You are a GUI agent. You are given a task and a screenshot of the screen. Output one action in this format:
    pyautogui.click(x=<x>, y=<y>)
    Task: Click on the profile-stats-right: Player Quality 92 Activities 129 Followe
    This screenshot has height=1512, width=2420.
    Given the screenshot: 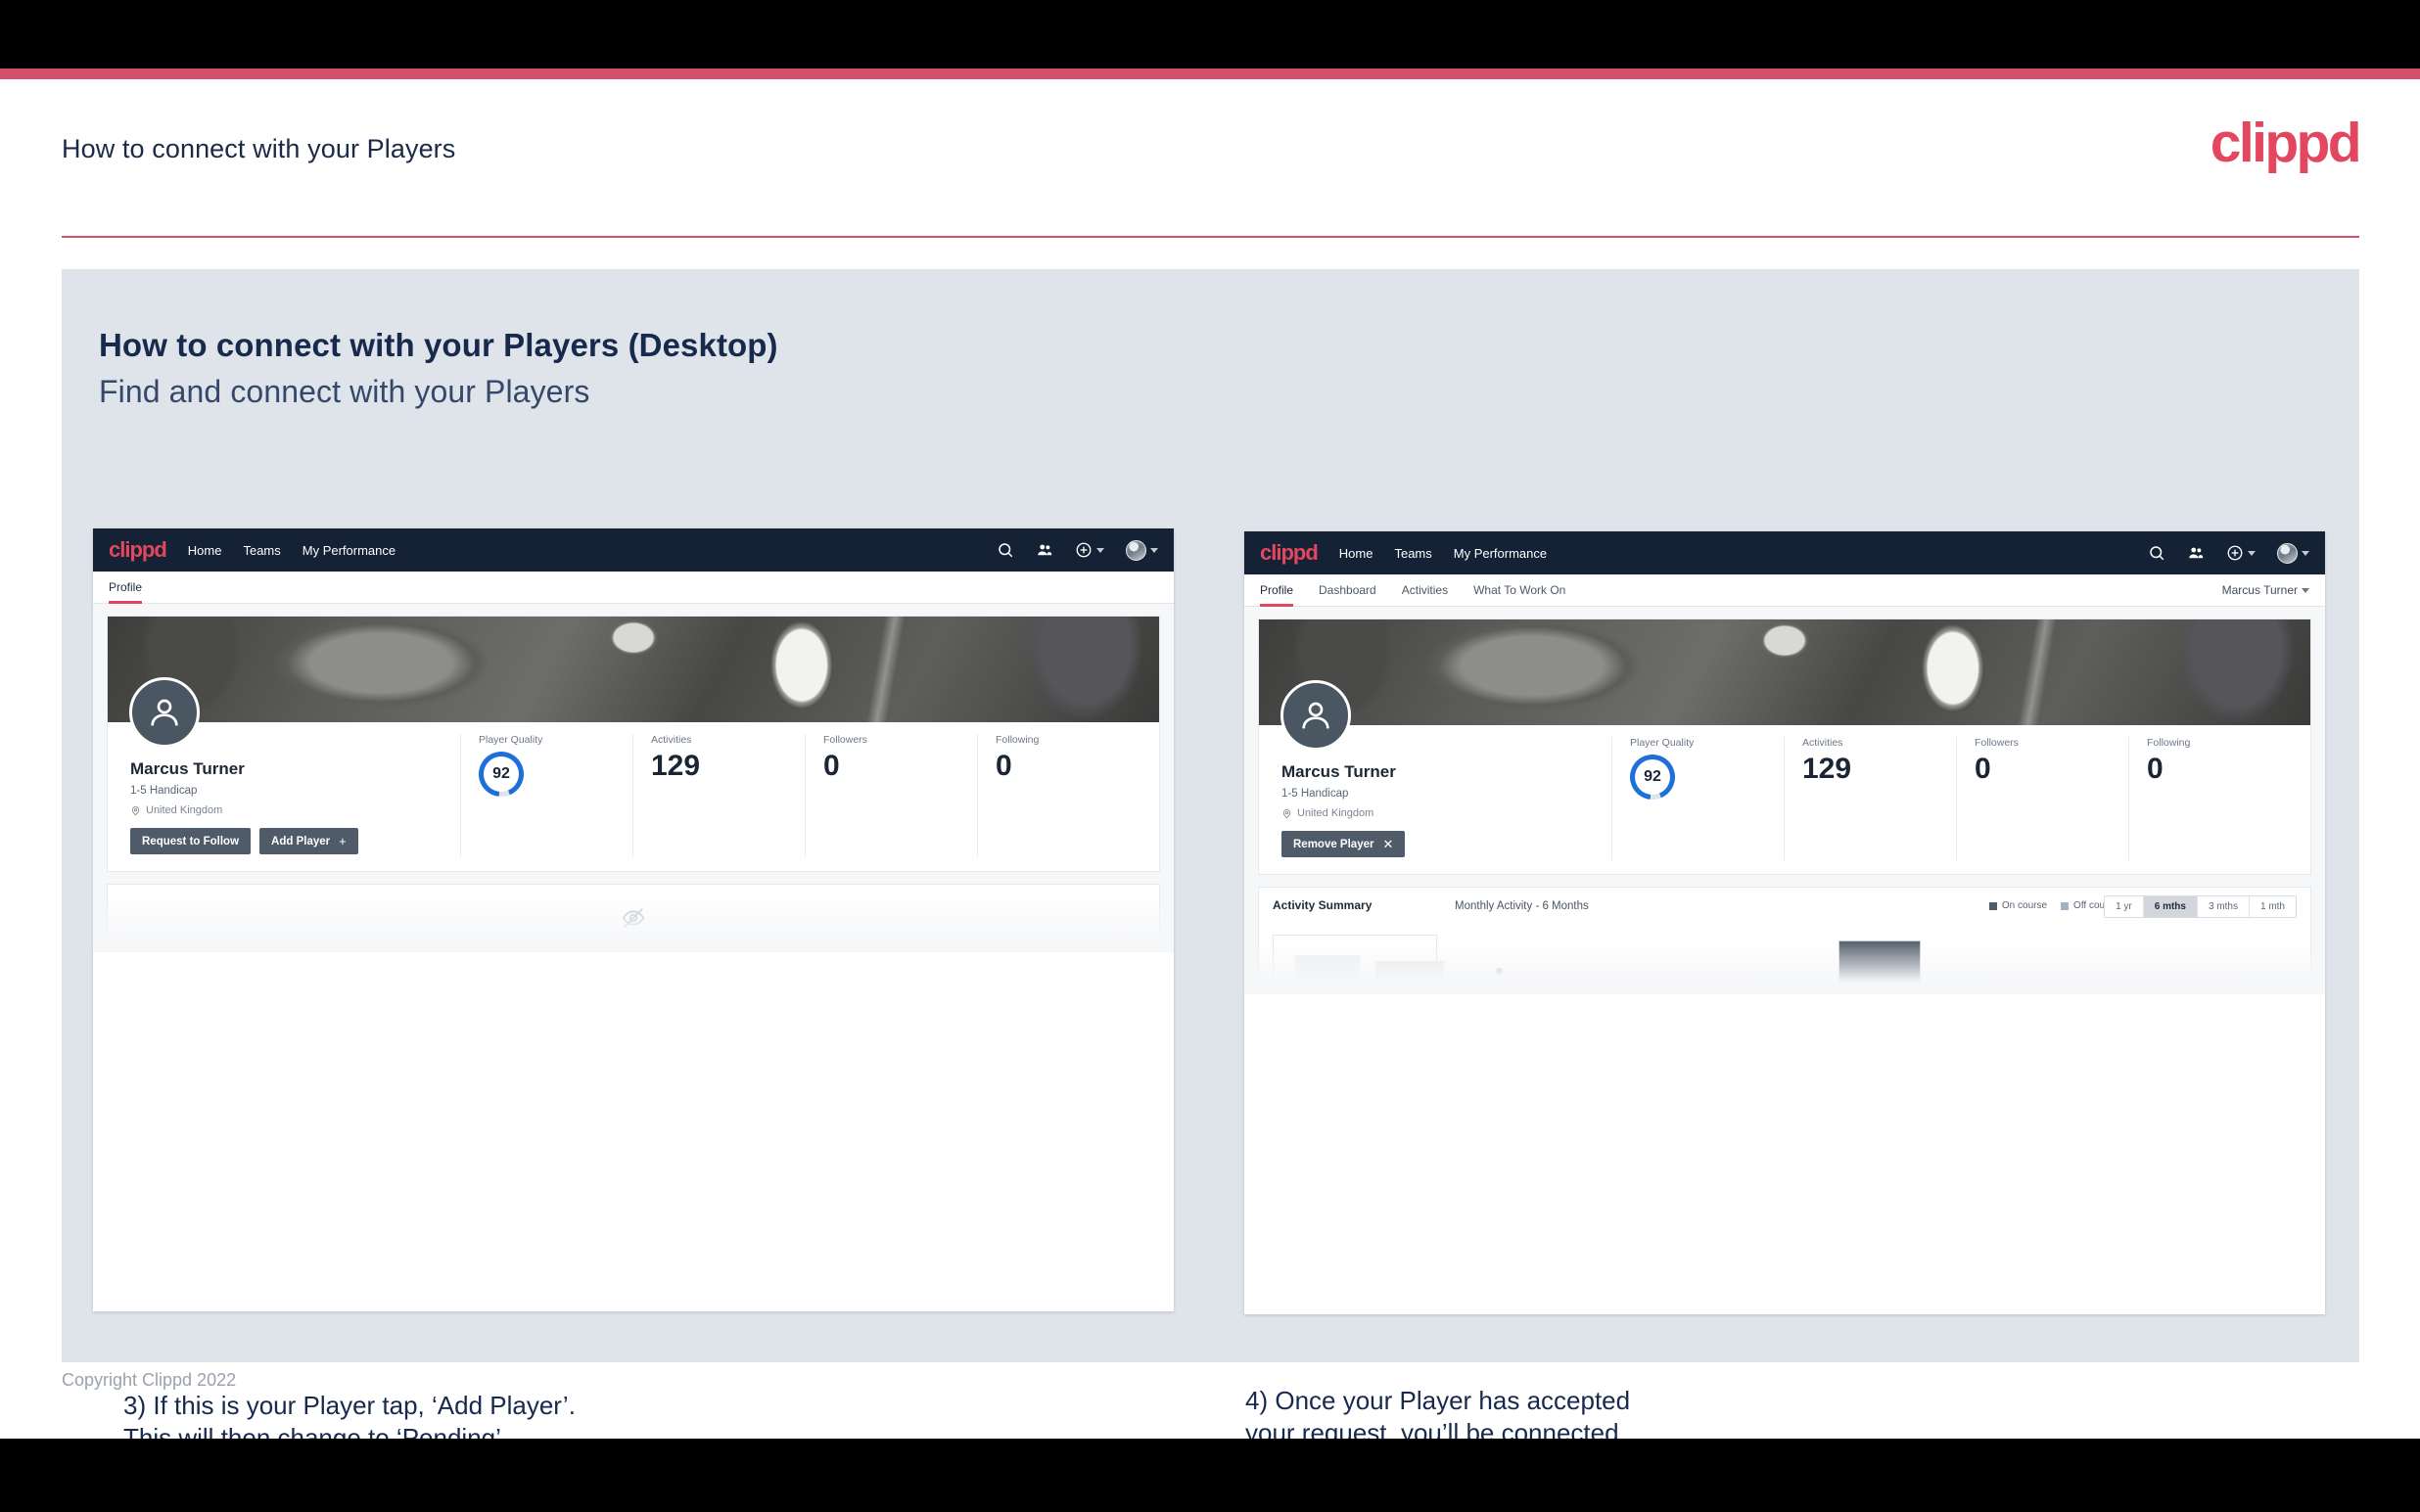 What is the action you would take?
    pyautogui.click(x=1956, y=798)
    